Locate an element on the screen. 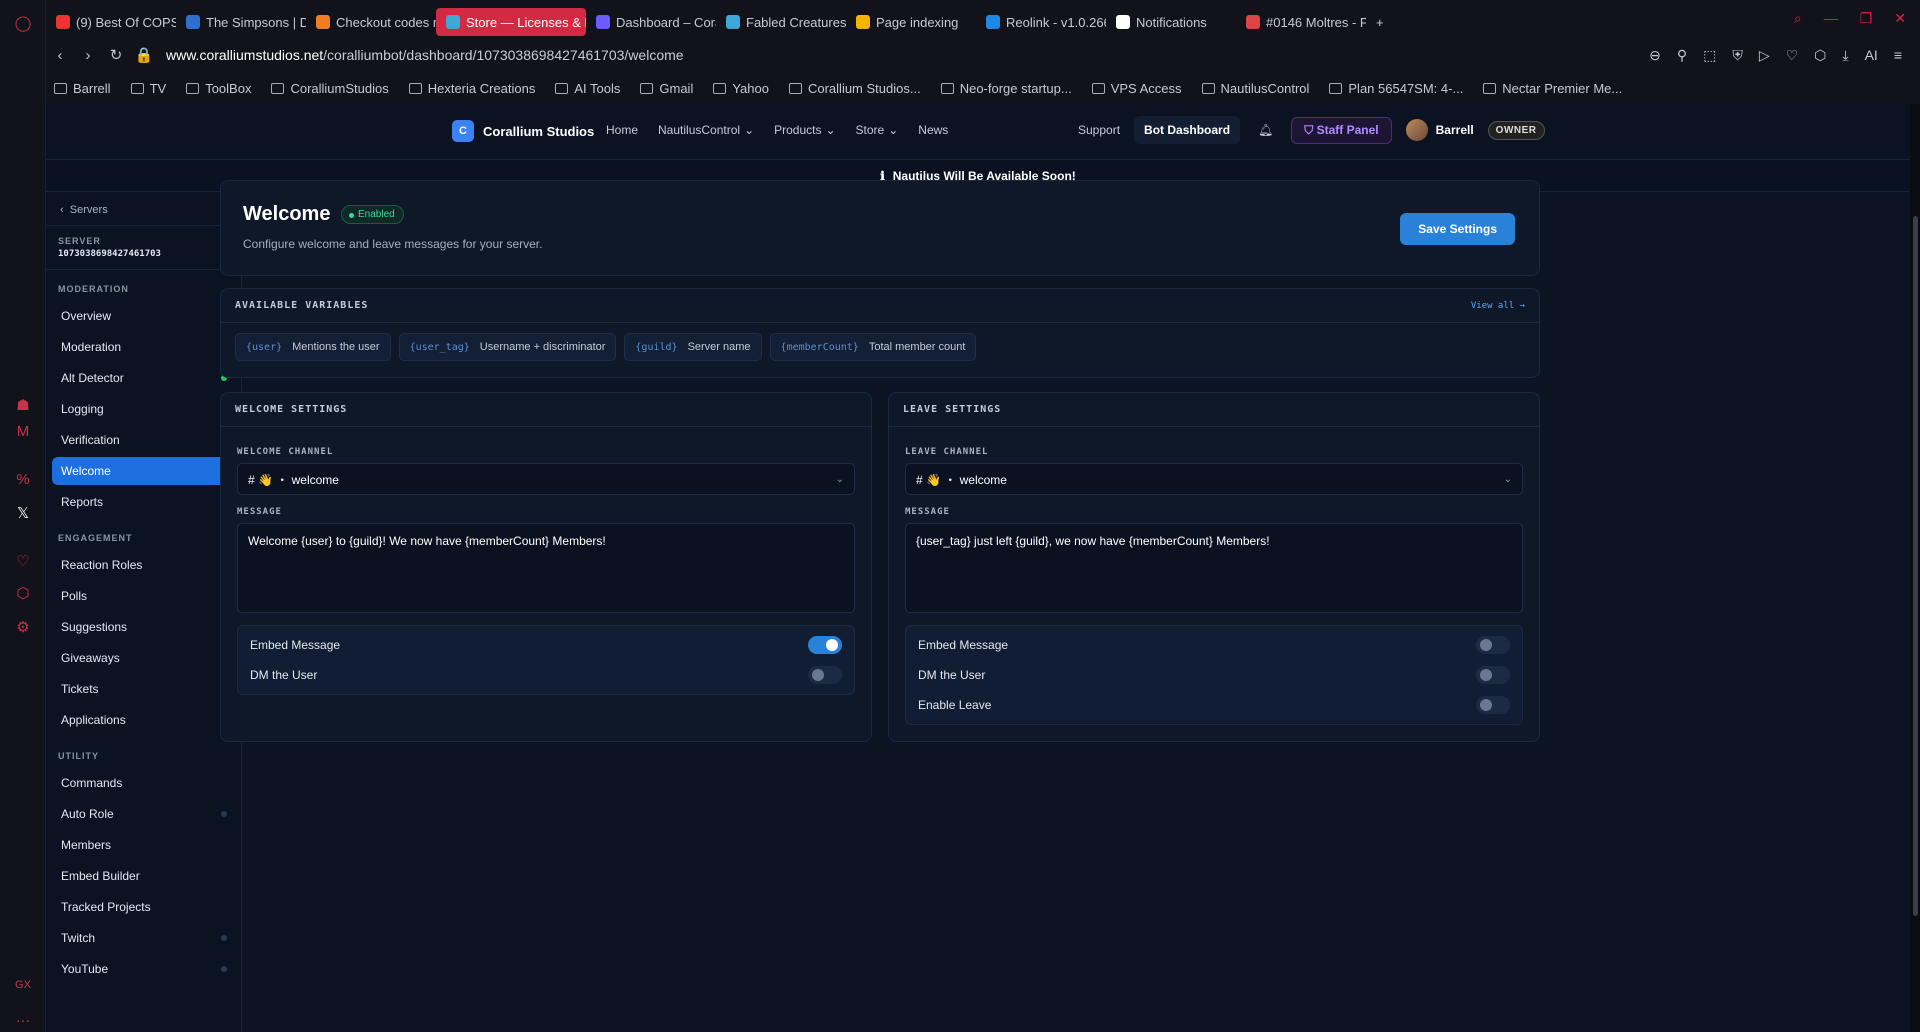  bookmark-item: Gmail is located at coordinates (666, 88).